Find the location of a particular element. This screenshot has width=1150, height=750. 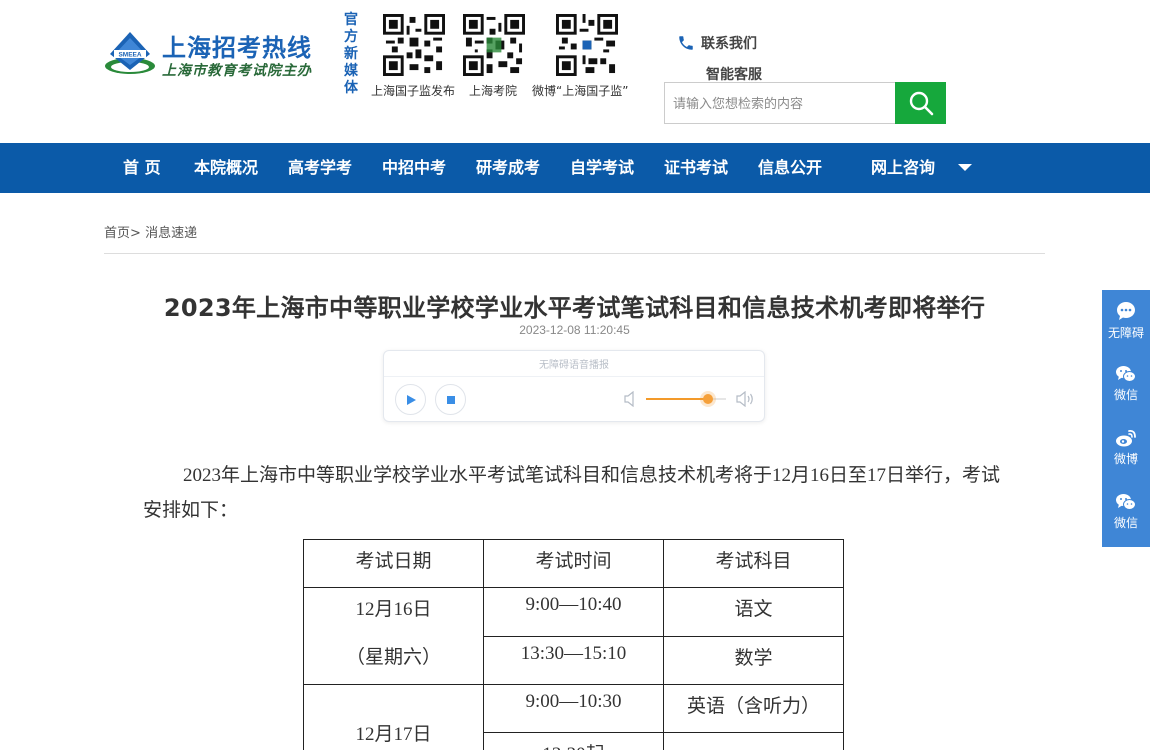

play-icon is located at coordinates (411, 399).